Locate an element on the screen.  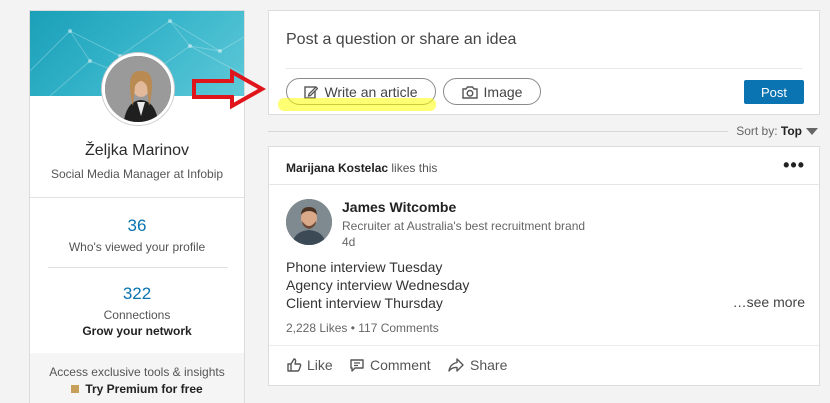
connections-label: Connections is located at coordinates (137, 315).